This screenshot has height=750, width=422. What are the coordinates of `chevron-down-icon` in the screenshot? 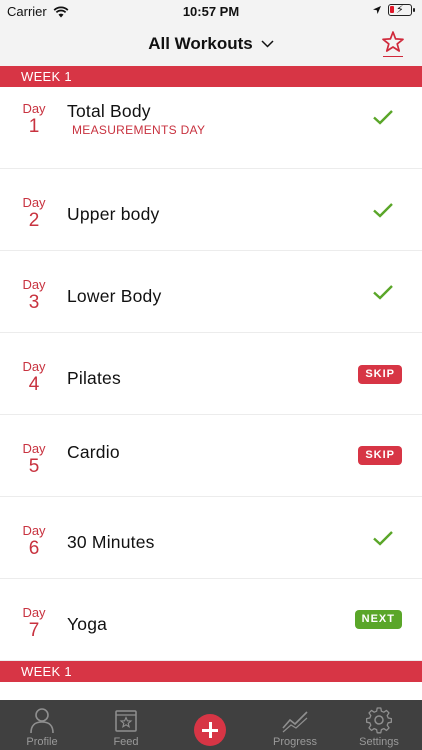 It's located at (267, 44).